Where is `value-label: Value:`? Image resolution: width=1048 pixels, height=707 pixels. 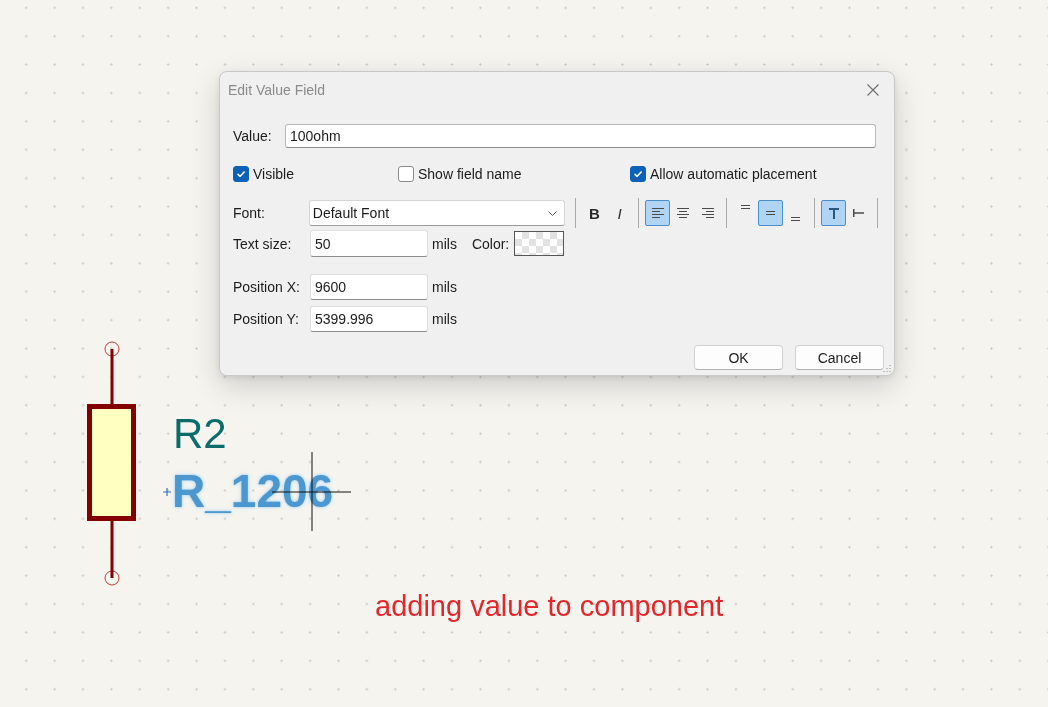 value-label: Value: is located at coordinates (253, 136).